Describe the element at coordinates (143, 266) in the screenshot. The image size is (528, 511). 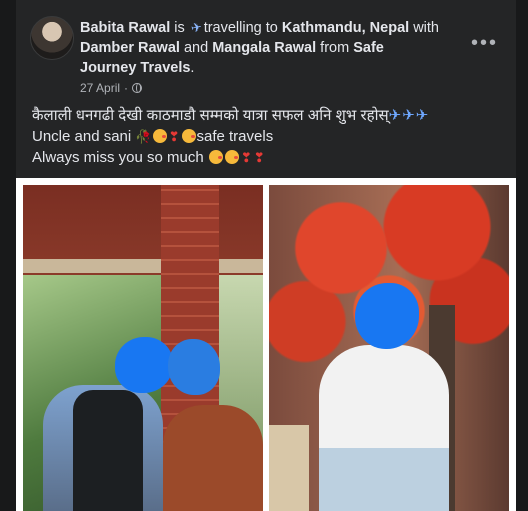
I see `roof-trim` at that location.